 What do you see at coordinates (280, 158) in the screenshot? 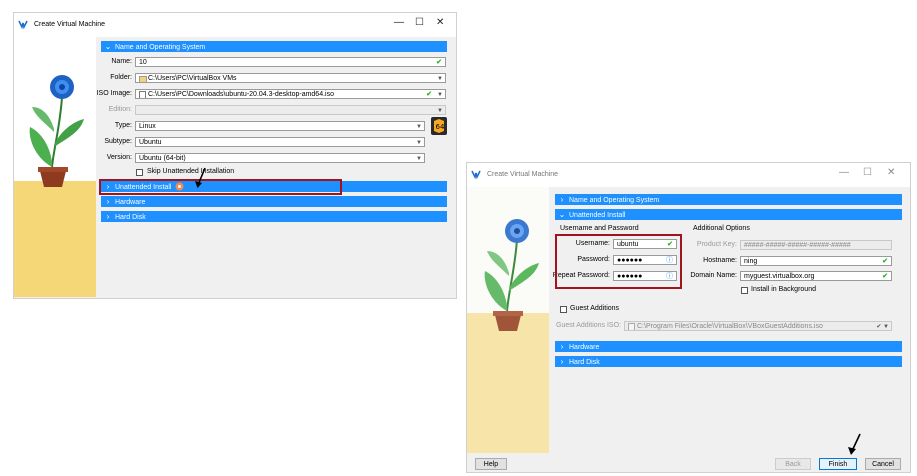
I see `version-select: Ubuntu (64-bit) ▼` at bounding box center [280, 158].